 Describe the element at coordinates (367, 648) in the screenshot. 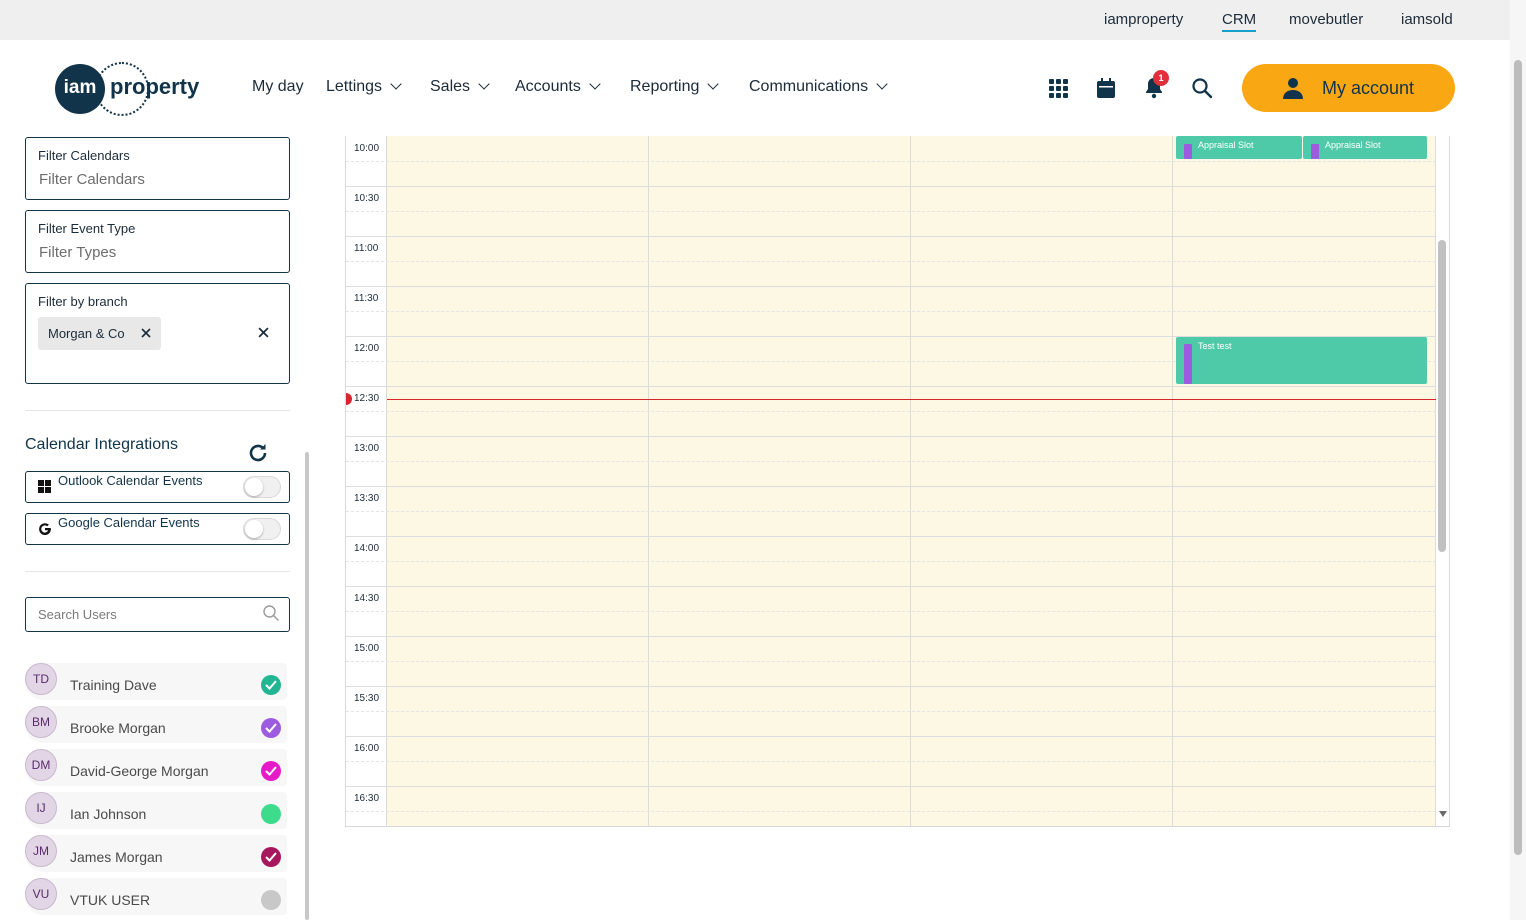

I see `time-label: 15:00` at that location.